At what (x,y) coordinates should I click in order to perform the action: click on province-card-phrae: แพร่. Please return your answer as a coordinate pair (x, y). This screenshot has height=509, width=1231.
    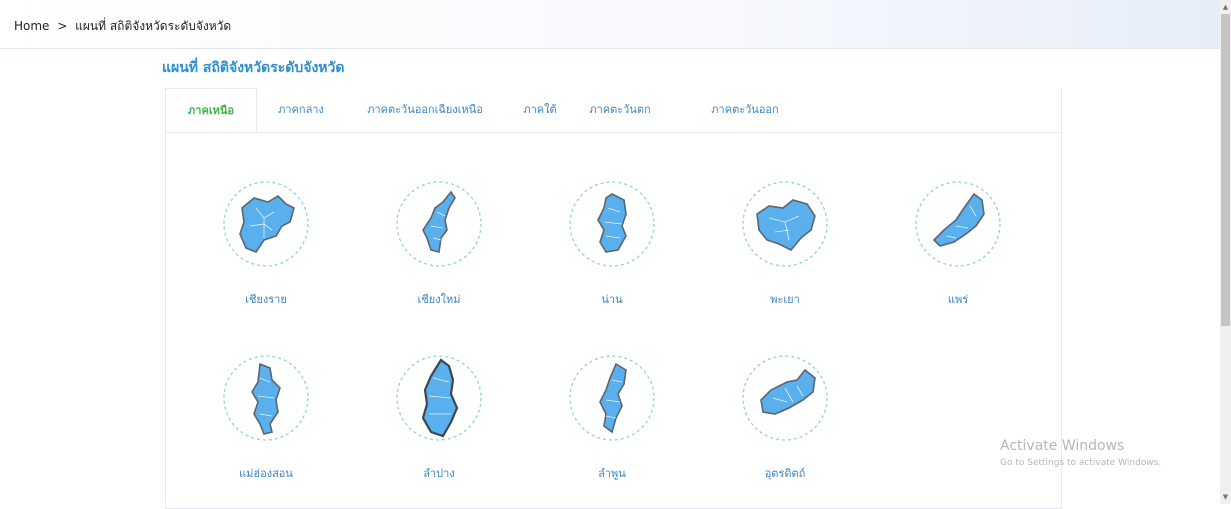
    Looking at the image, I should click on (958, 243).